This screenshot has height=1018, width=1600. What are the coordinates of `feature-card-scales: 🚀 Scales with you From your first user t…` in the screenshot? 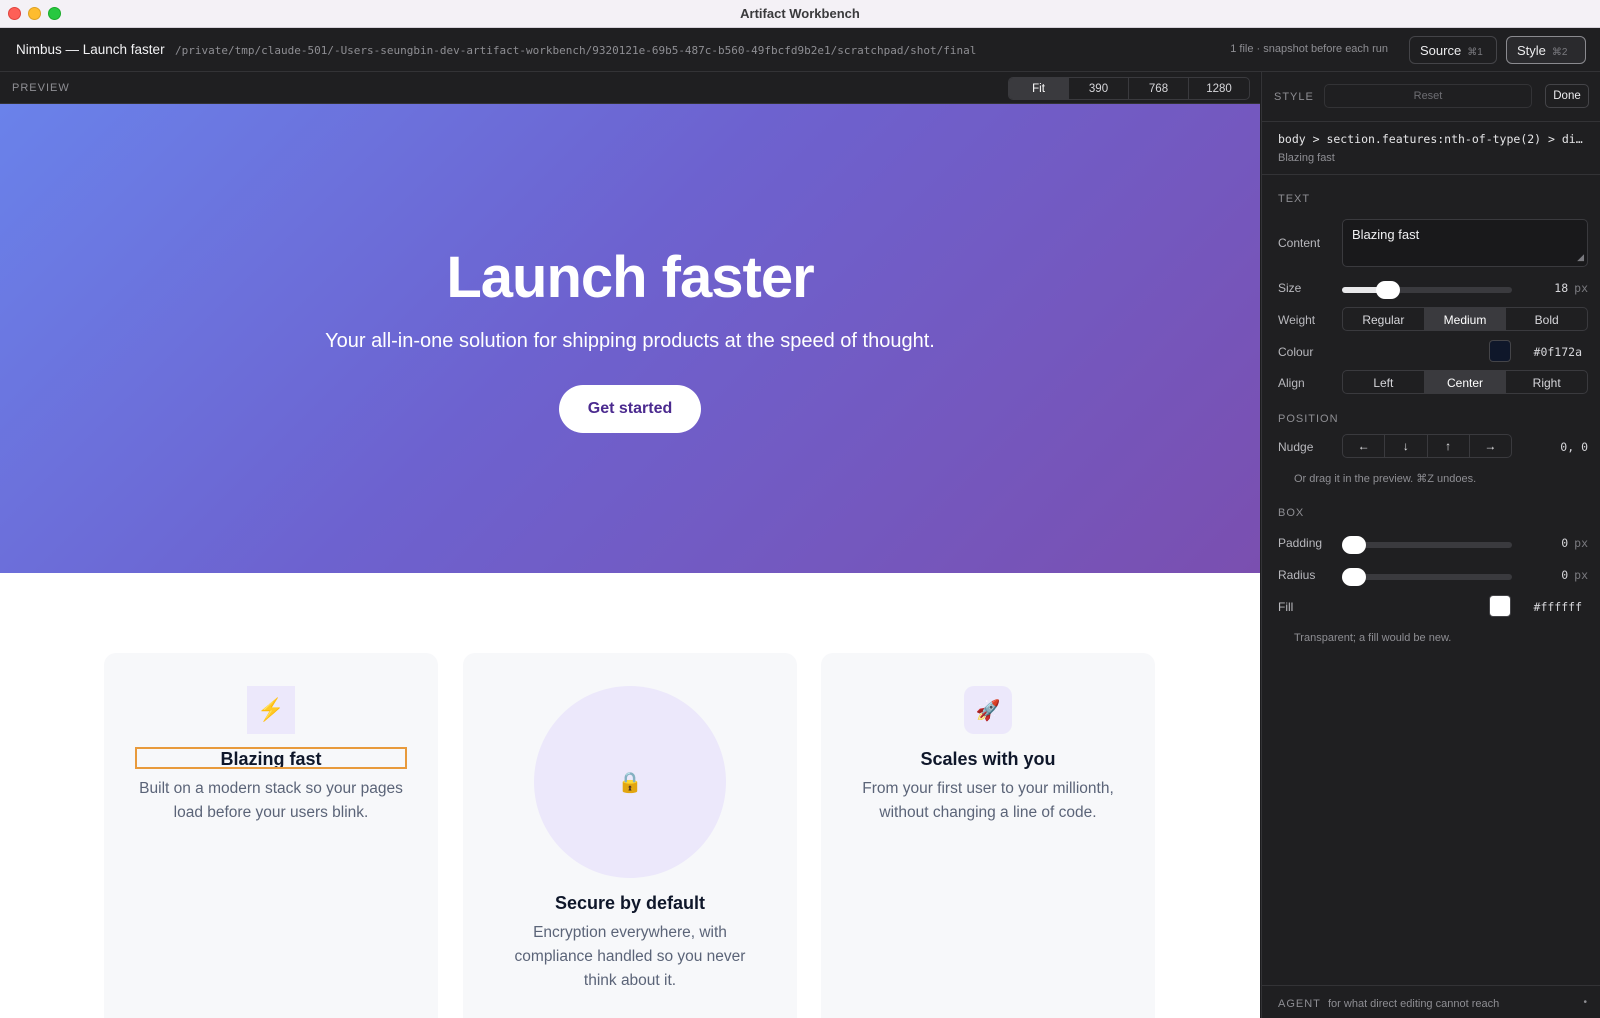 It's located at (988, 835).